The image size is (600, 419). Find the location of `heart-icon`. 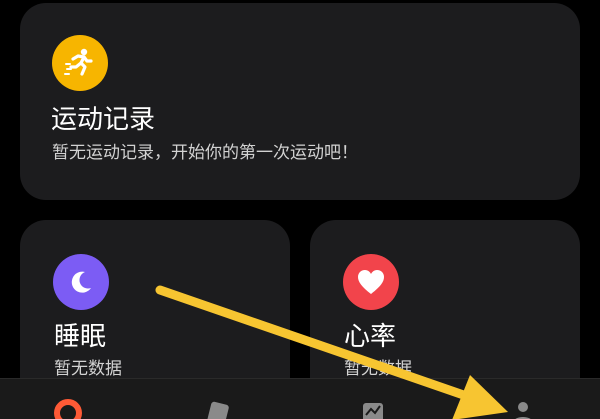

heart-icon is located at coordinates (371, 282).